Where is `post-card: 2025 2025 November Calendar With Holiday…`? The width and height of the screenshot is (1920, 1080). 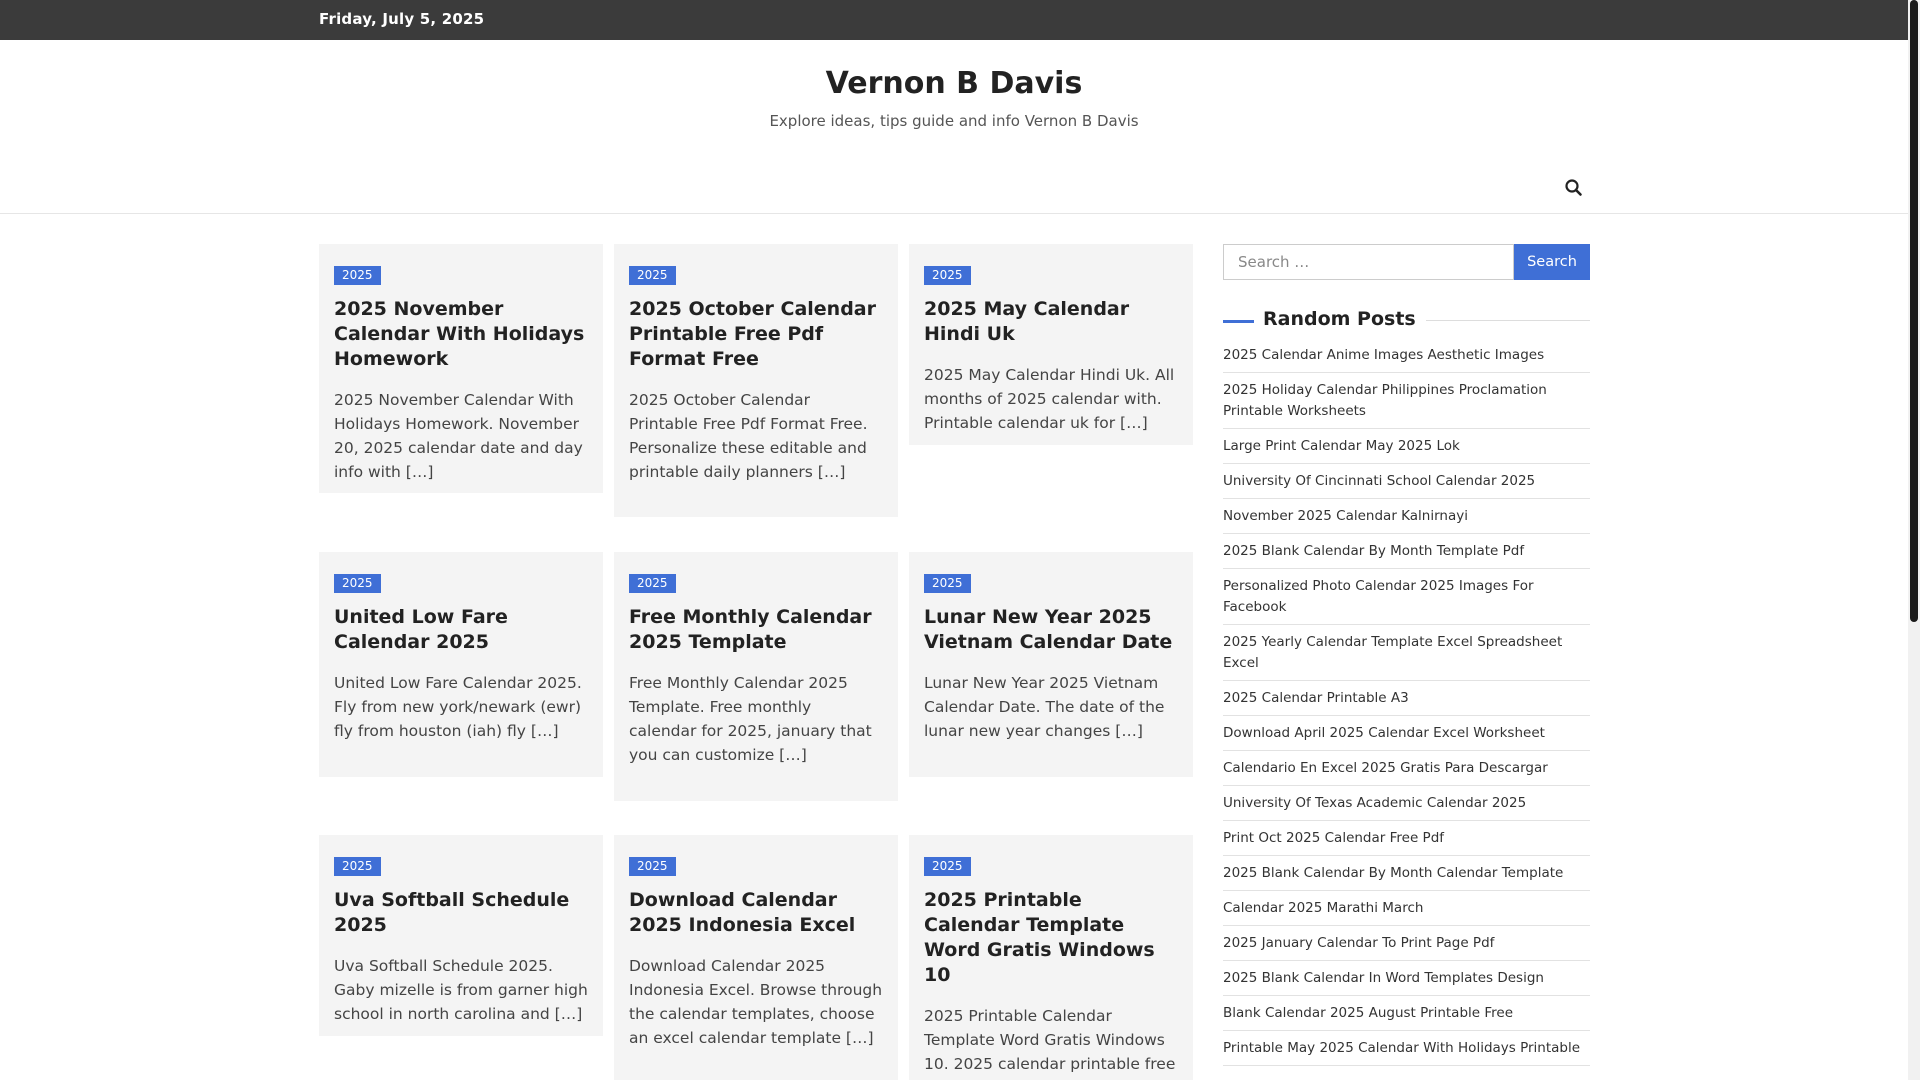
post-card: 2025 2025 November Calendar With Holiday… is located at coordinates (461, 368).